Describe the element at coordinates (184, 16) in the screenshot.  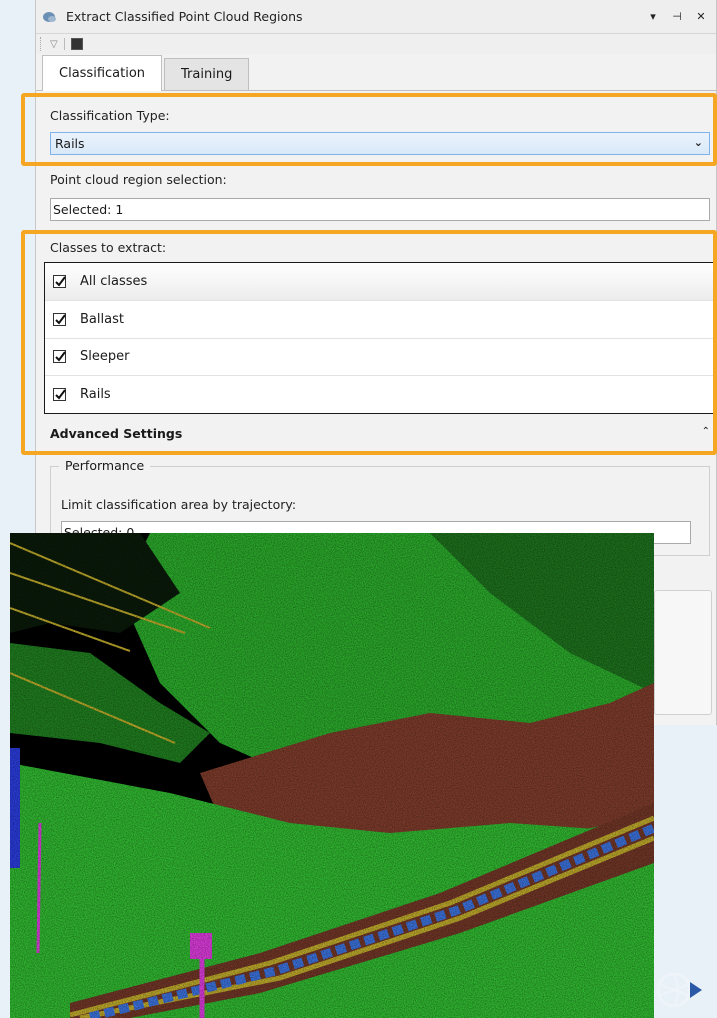
I see `panel-title: Extract Classified Point Cloud Regions` at that location.